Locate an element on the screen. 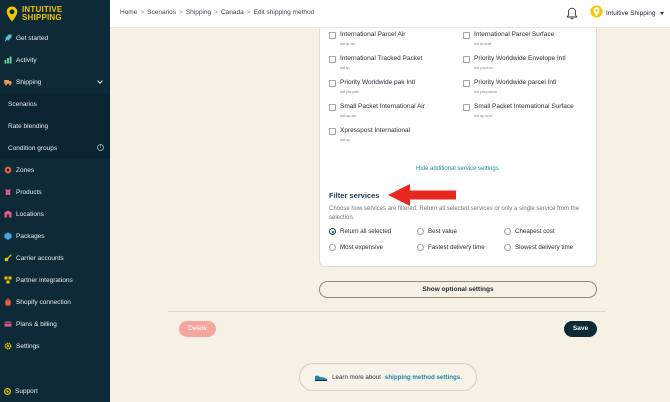 The image size is (670, 402). service-name: Priority Worldwide parcel Intl is located at coordinates (515, 82).